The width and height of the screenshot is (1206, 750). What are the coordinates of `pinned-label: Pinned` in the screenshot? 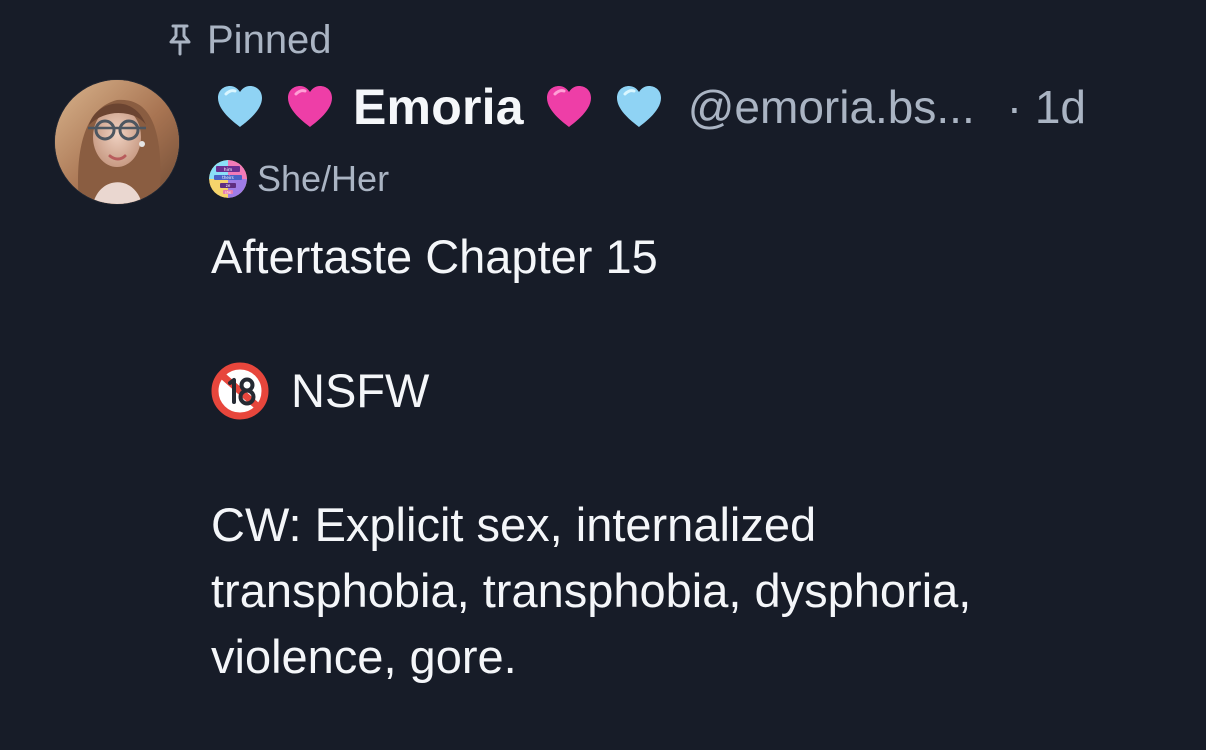 It's located at (269, 39).